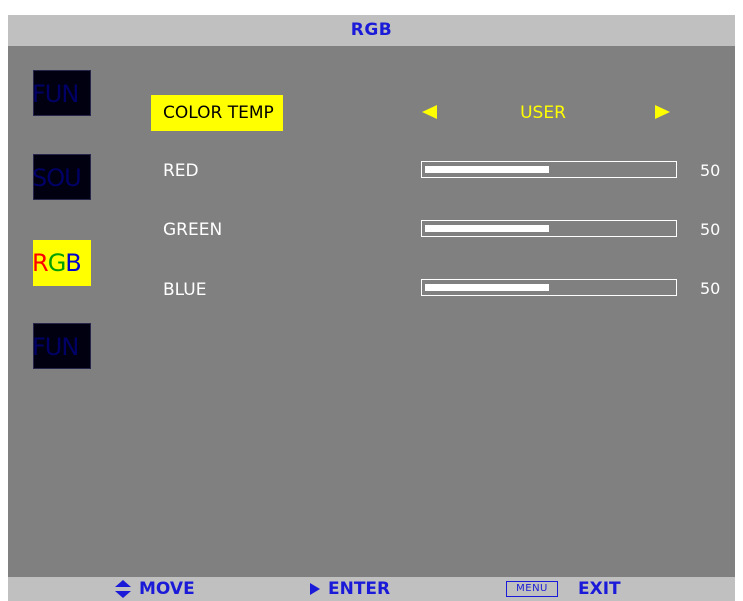  I want to click on tab-function-1: FUN, so click(62, 93).